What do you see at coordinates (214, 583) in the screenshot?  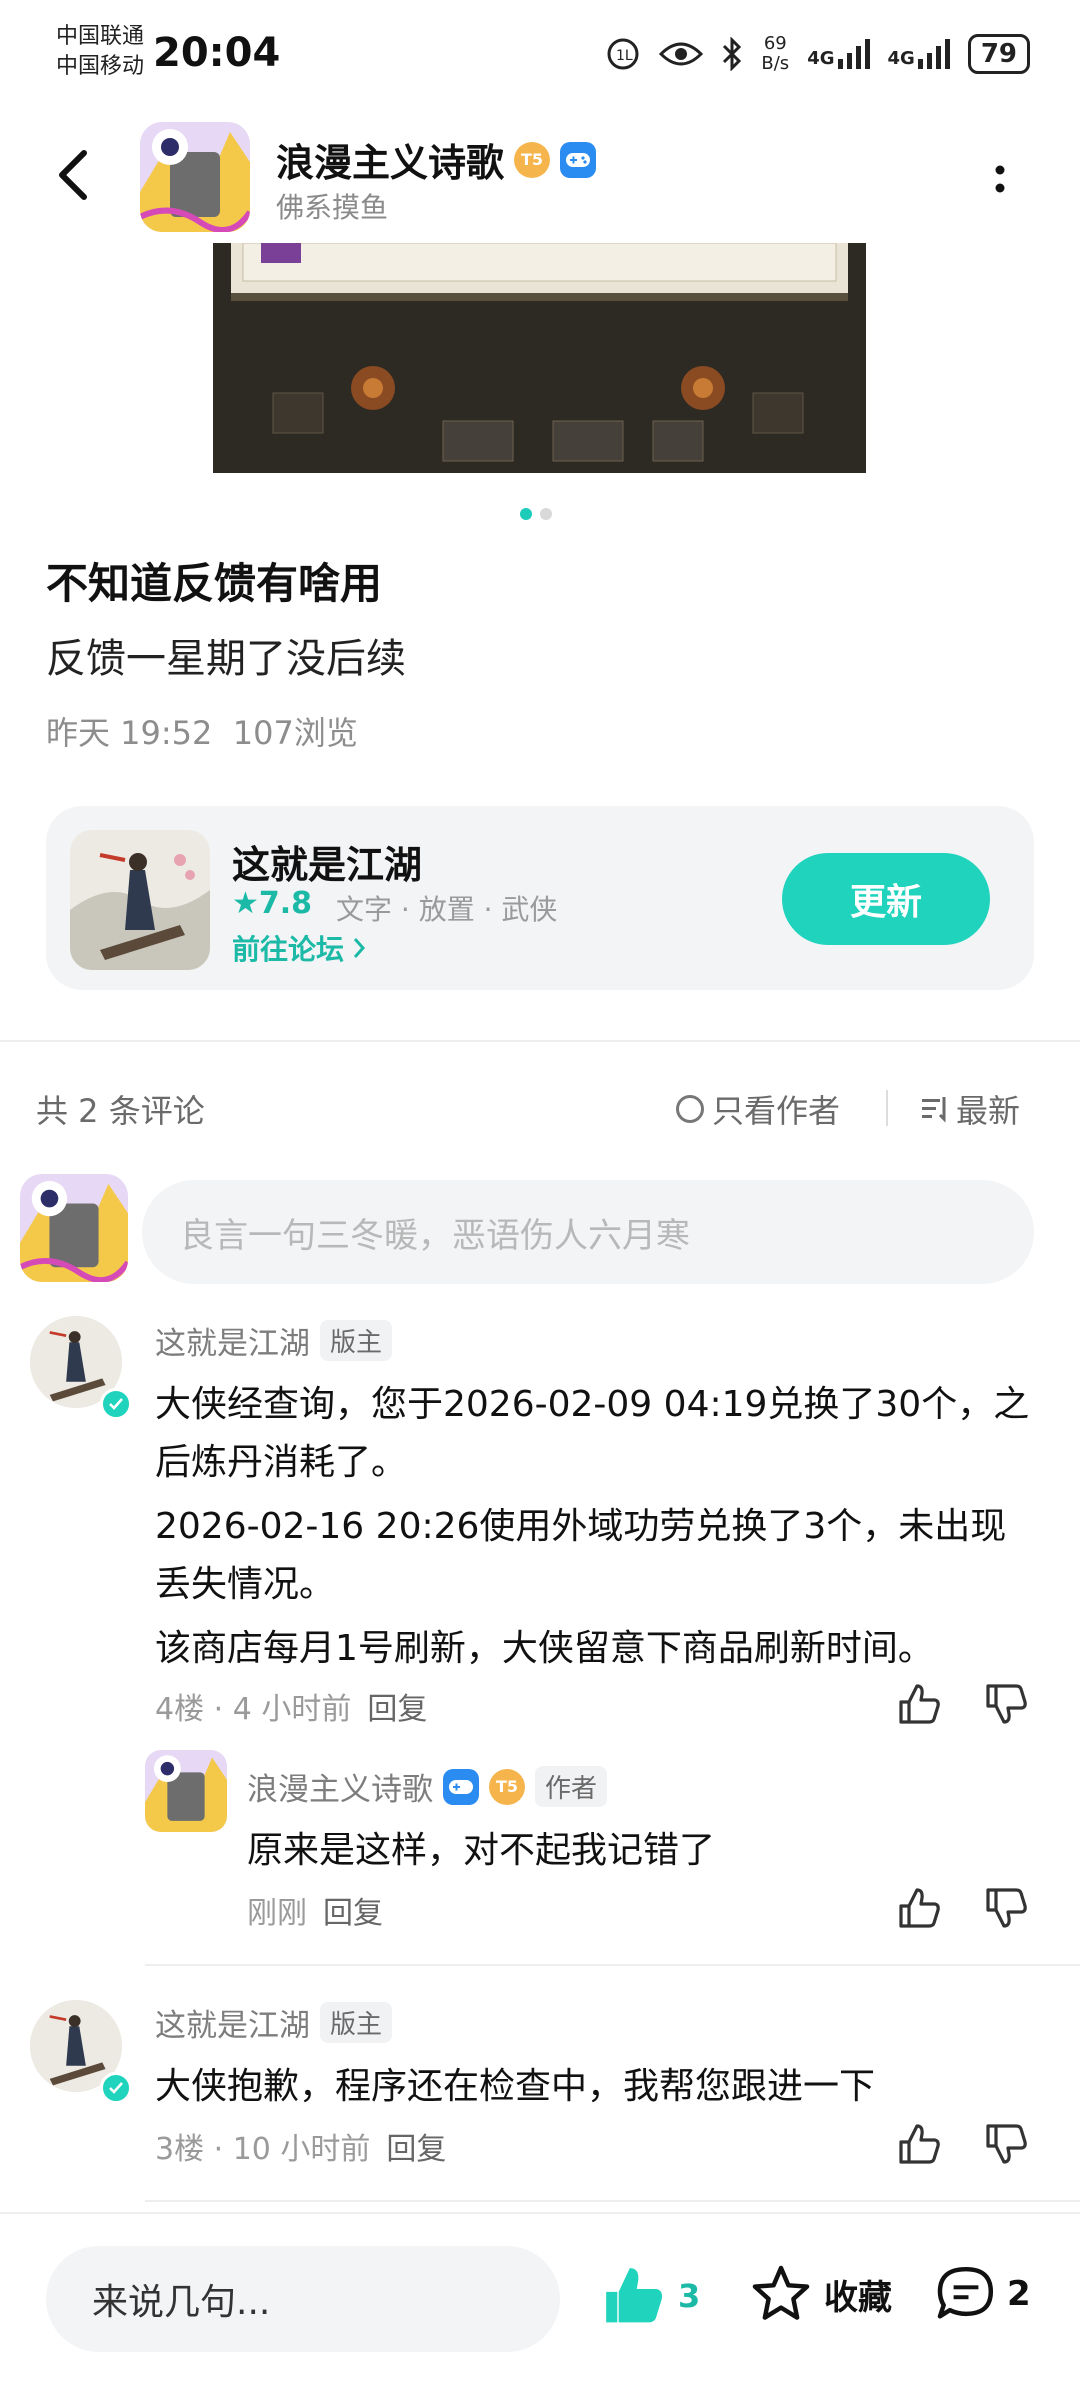 I see `post-title: 不知道反馈有啥用` at bounding box center [214, 583].